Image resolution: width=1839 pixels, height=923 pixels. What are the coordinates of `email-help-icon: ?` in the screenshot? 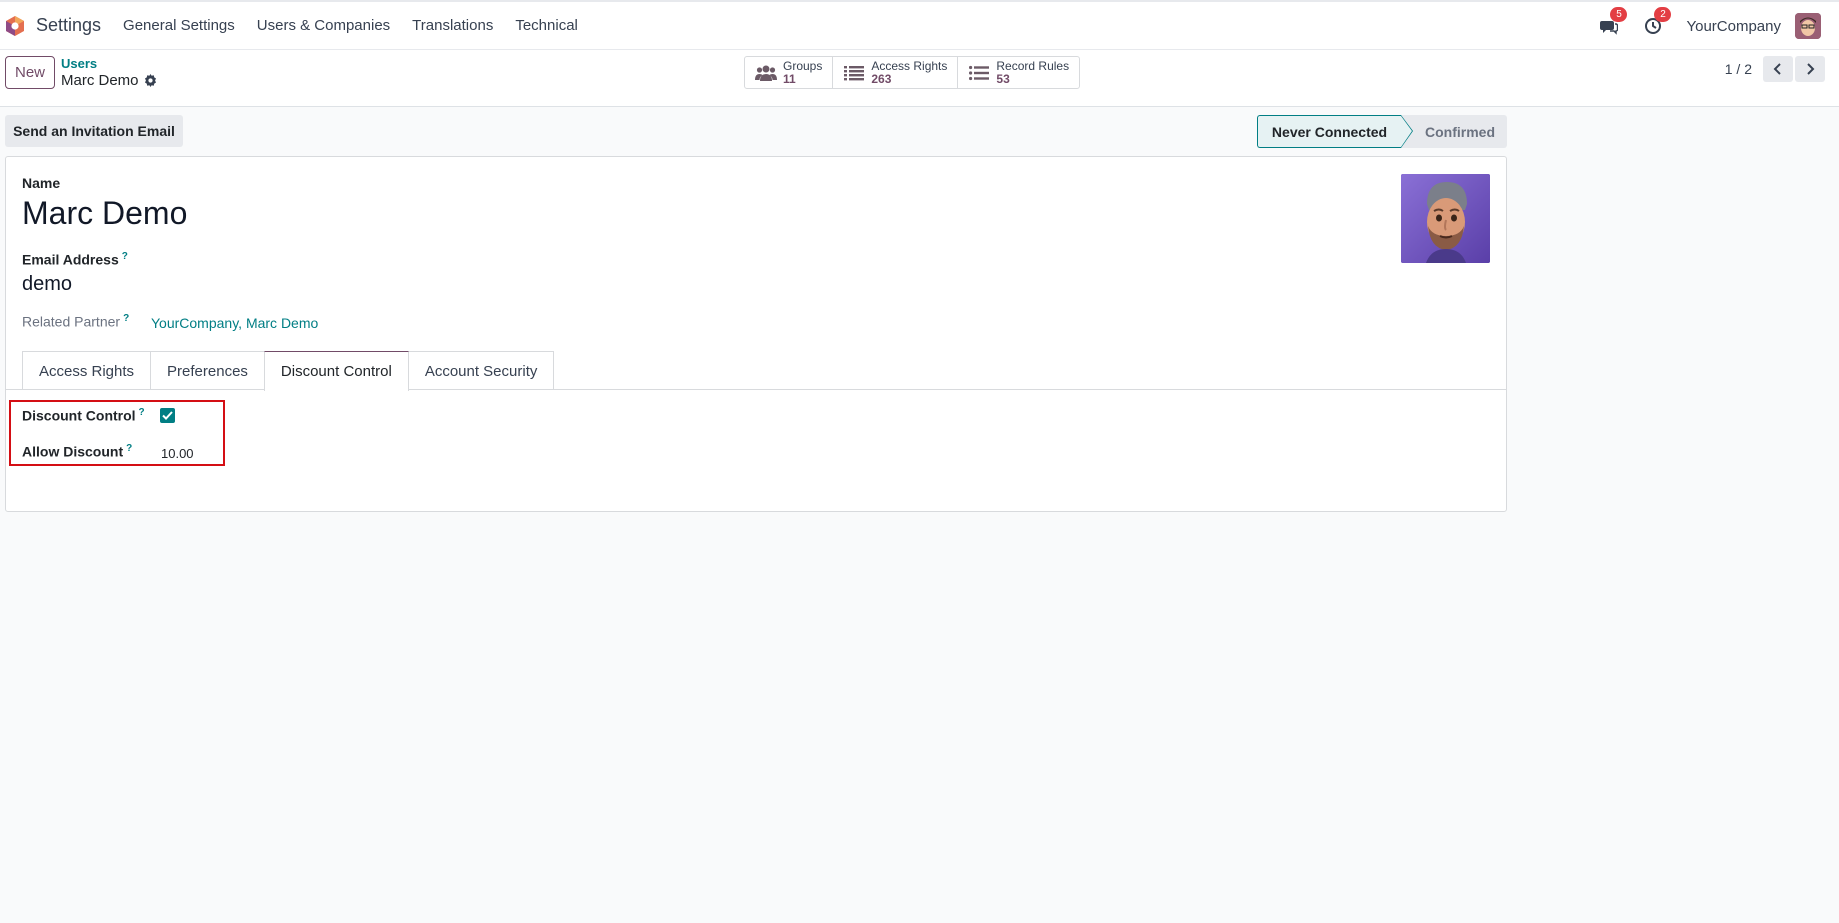 It's located at (125, 256).